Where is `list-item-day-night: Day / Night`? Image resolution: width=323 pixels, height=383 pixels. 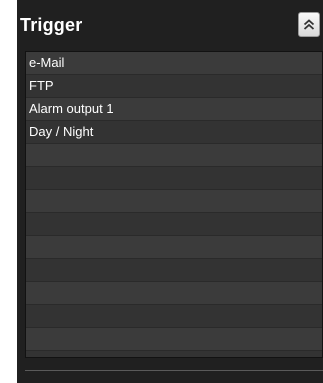 list-item-day-night: Day / Night is located at coordinates (174, 132).